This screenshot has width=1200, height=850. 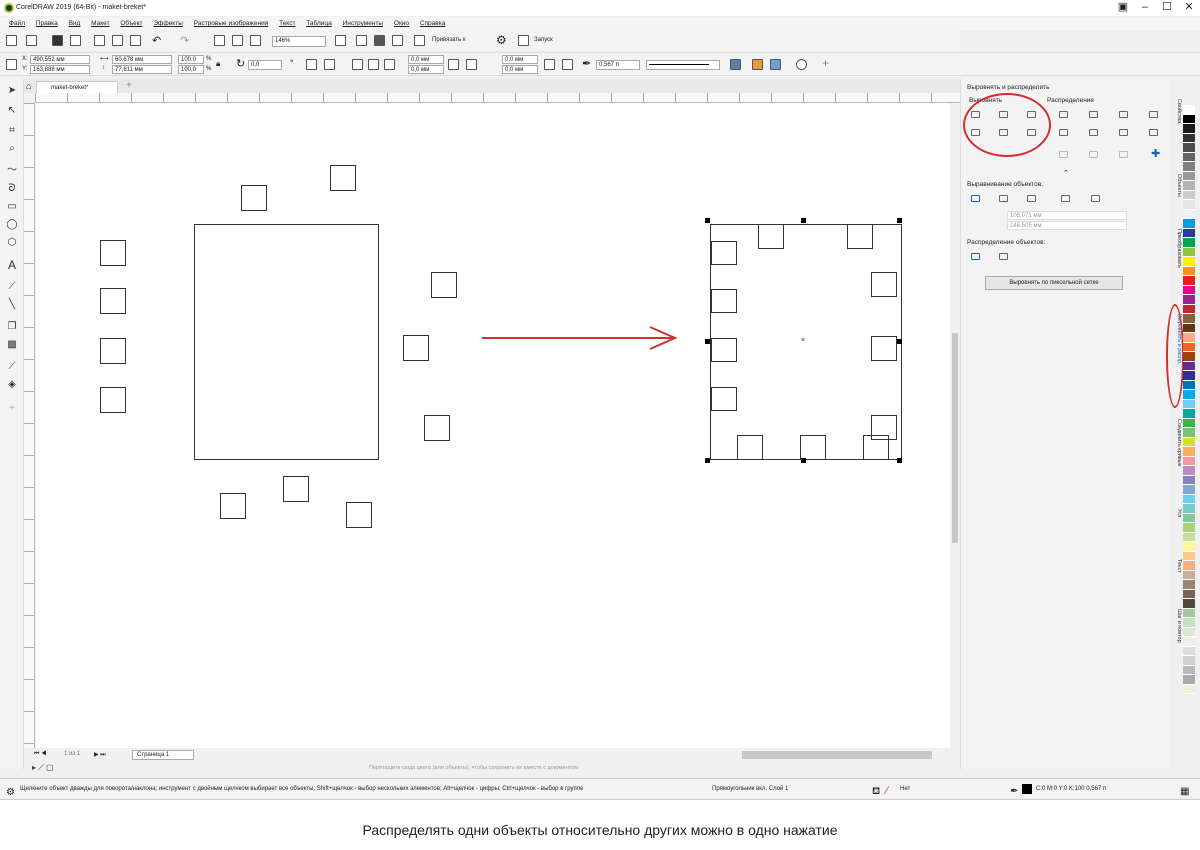 What do you see at coordinates (523, 40) in the screenshot?
I see `launch-icon` at bounding box center [523, 40].